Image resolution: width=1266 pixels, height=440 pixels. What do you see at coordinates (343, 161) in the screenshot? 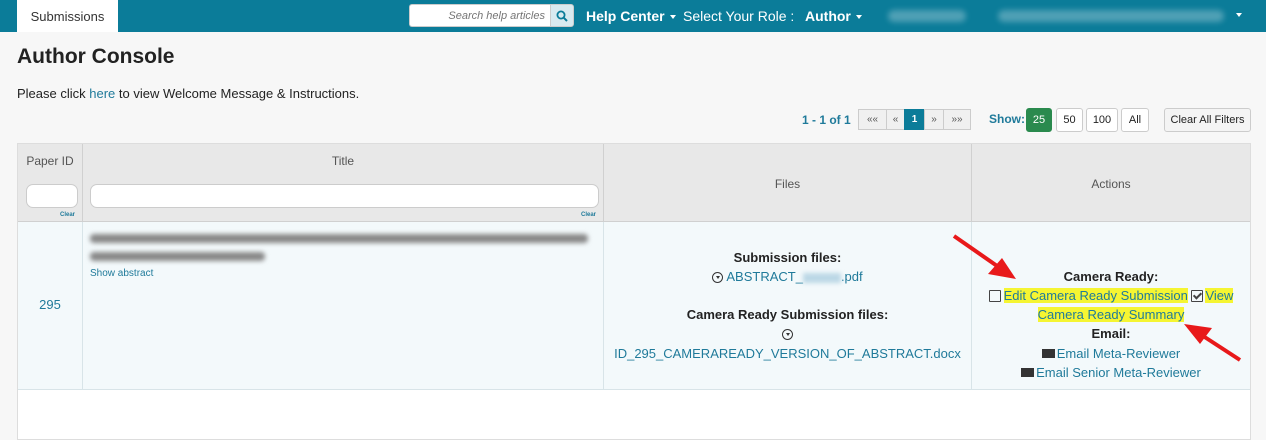
I see `header-title-label: Title` at bounding box center [343, 161].